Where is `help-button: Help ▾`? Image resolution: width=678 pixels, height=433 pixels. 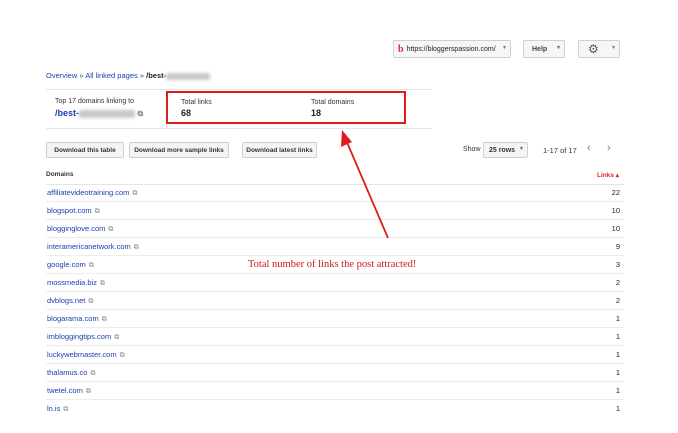 help-button: Help ▾ is located at coordinates (544, 49).